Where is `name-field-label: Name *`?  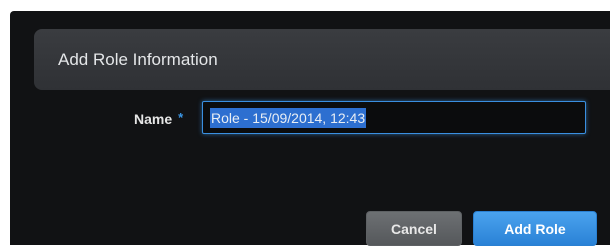
name-field-label: Name * is located at coordinates (158, 118).